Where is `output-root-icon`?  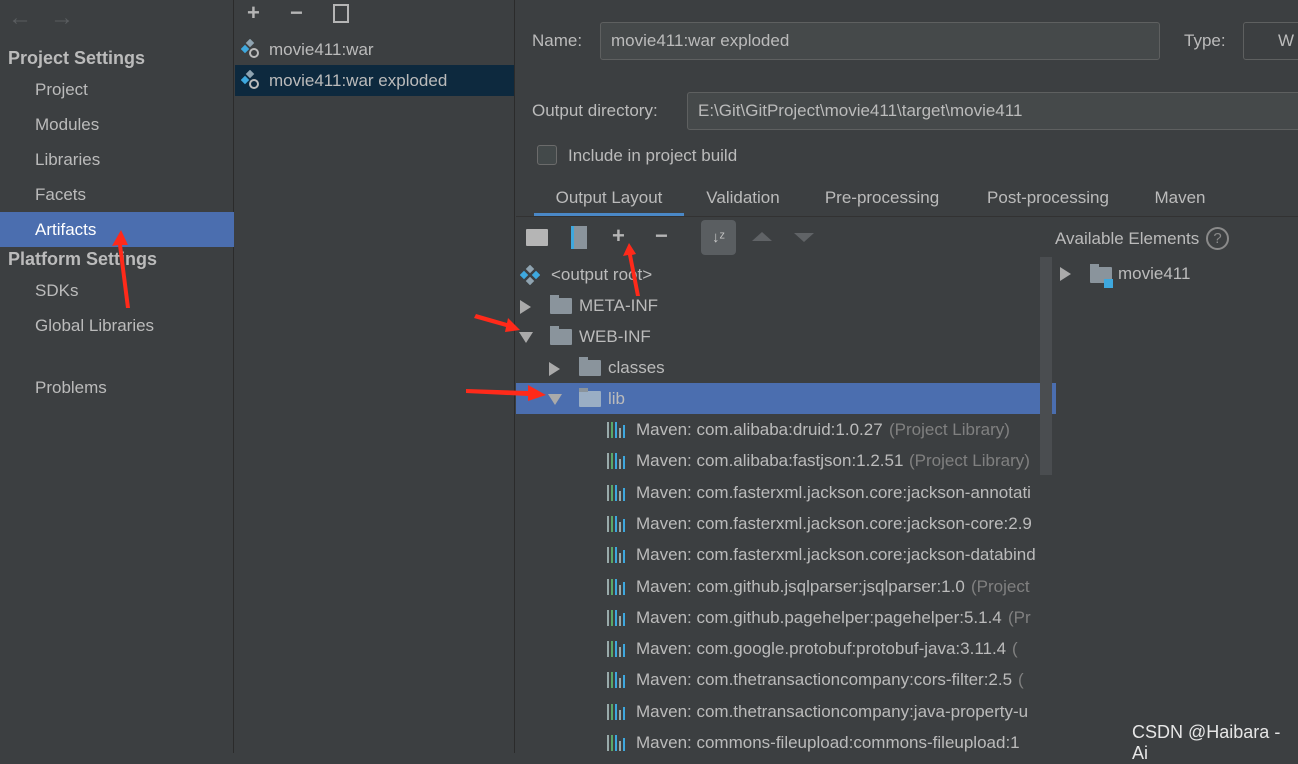
output-root-icon is located at coordinates (530, 275).